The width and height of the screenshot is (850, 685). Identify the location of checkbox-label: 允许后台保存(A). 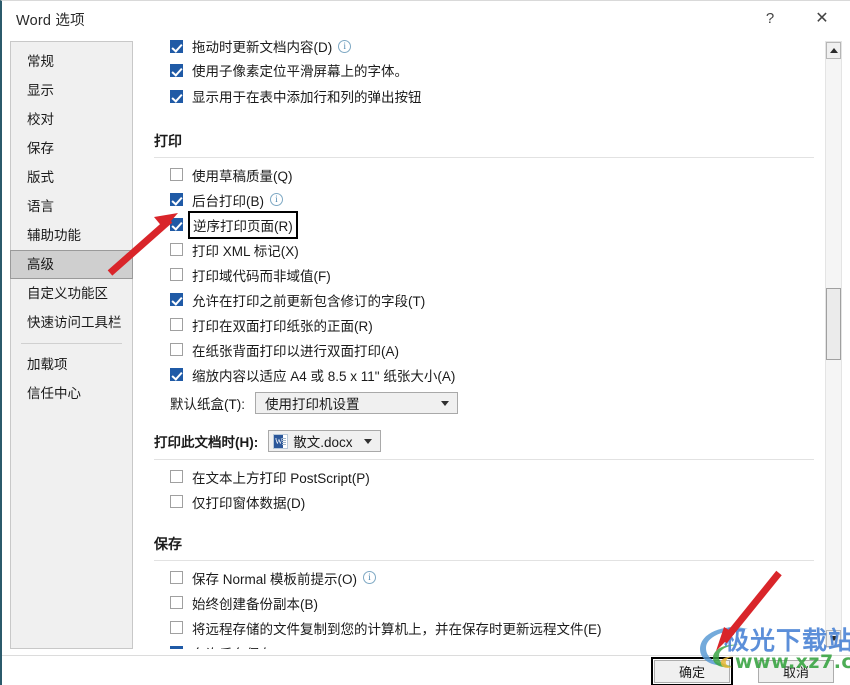
(241, 646).